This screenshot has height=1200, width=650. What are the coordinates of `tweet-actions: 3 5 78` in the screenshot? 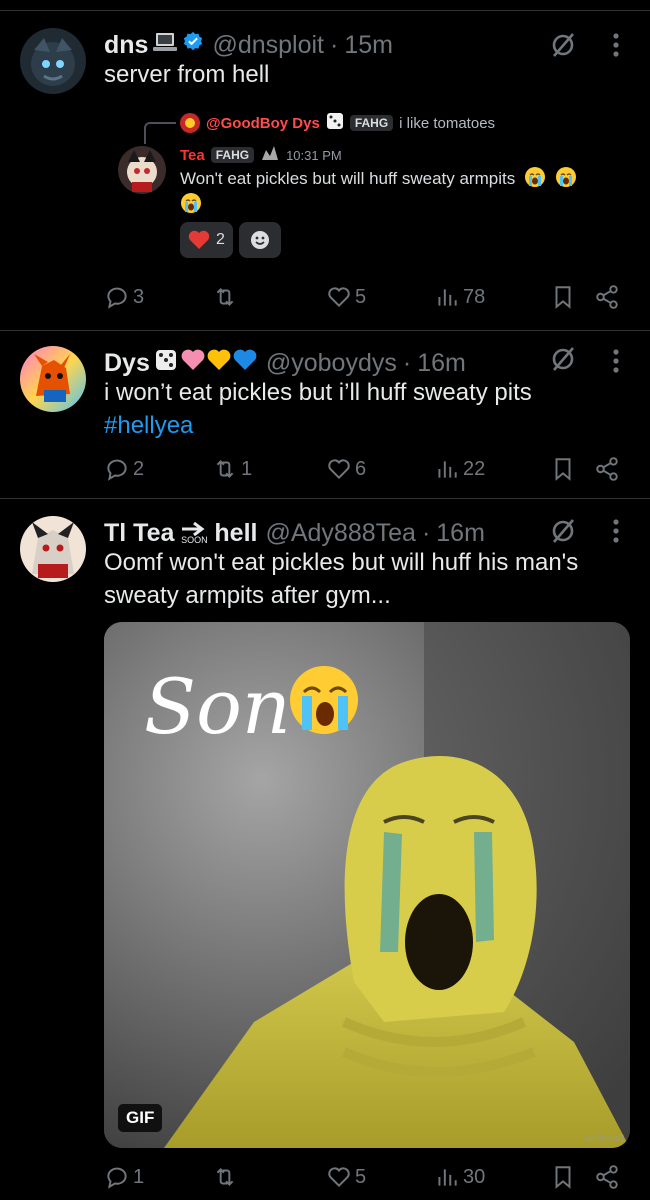 It's located at (364, 299).